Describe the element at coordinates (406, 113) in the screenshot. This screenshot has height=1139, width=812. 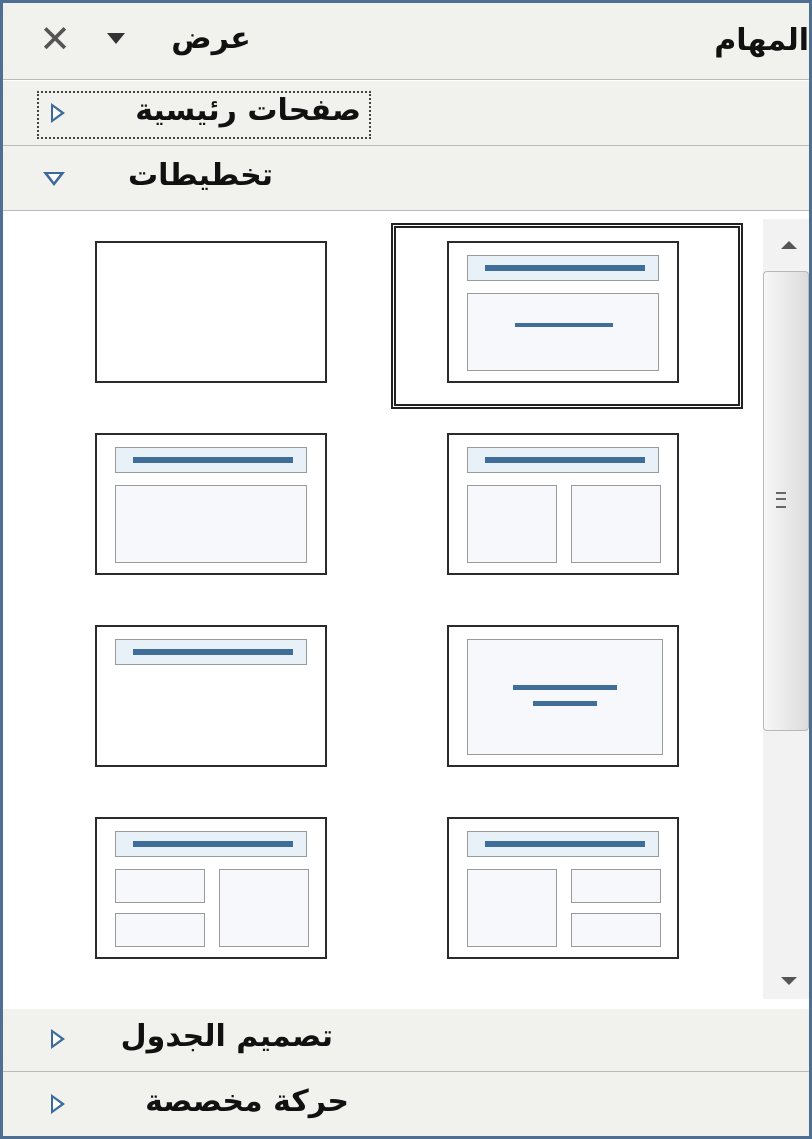
I see `section-master-pages: صفحات رئيسية` at that location.